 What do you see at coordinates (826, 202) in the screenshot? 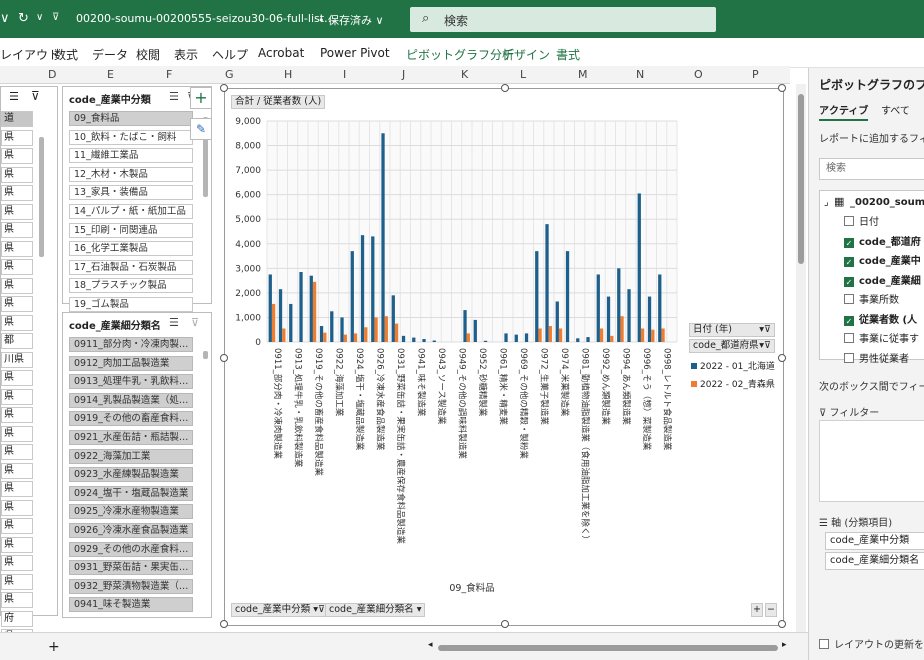
I see `collapse-caret-icon: ⌟` at bounding box center [826, 202].